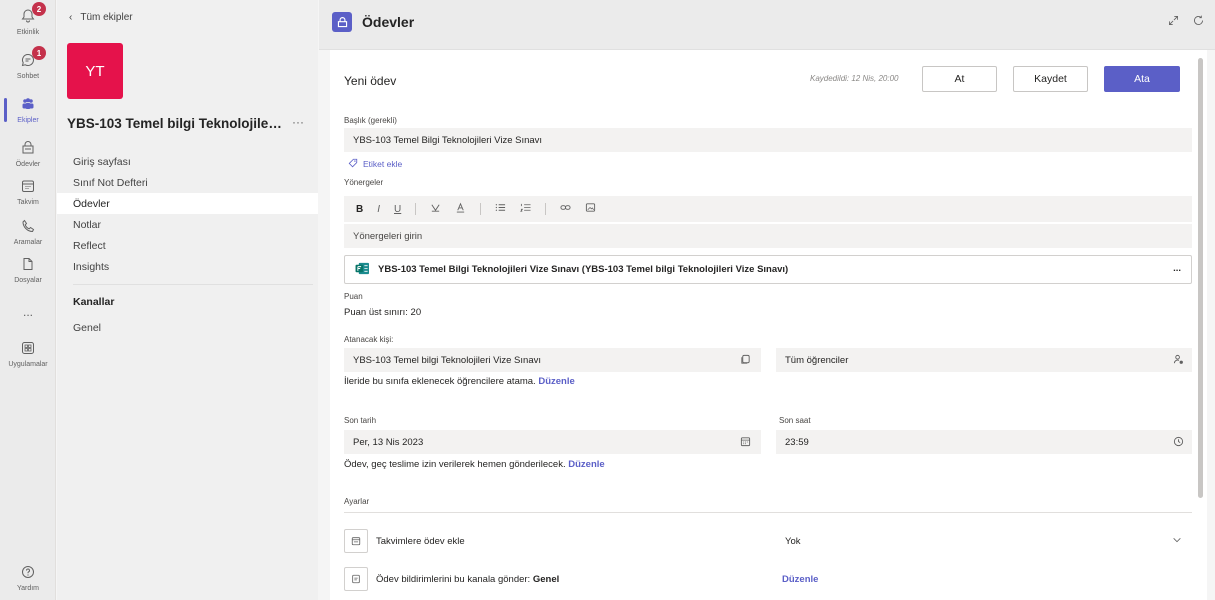 This screenshot has height=600, width=1215. I want to click on save-button: Kaydet, so click(1050, 79).